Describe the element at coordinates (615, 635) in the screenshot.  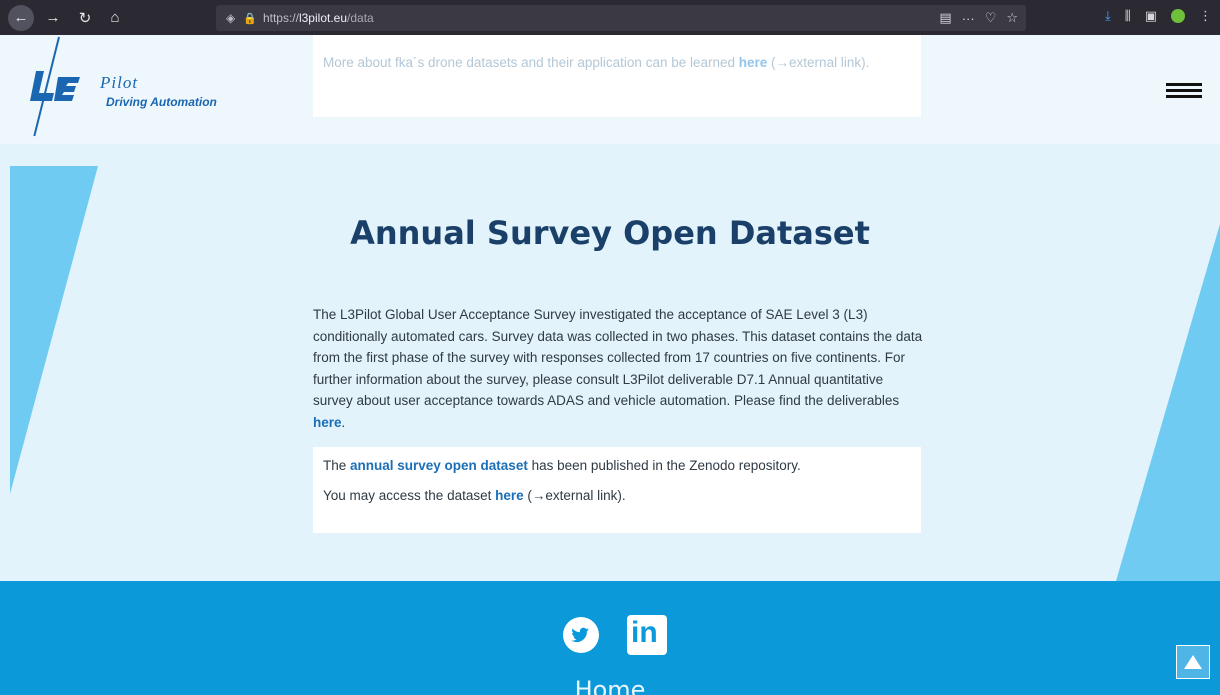
I see `social-links: in` at that location.